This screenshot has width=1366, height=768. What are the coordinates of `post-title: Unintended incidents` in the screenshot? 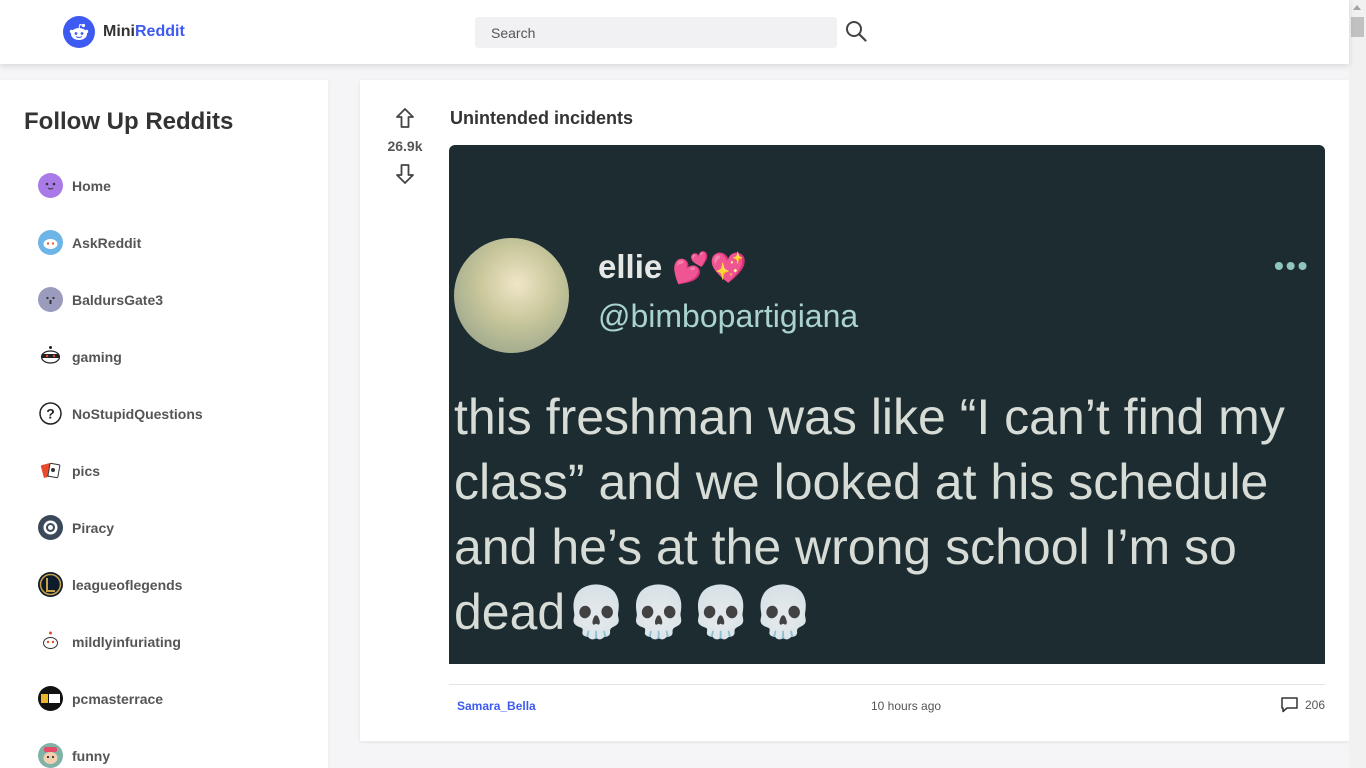 It's located at (541, 118).